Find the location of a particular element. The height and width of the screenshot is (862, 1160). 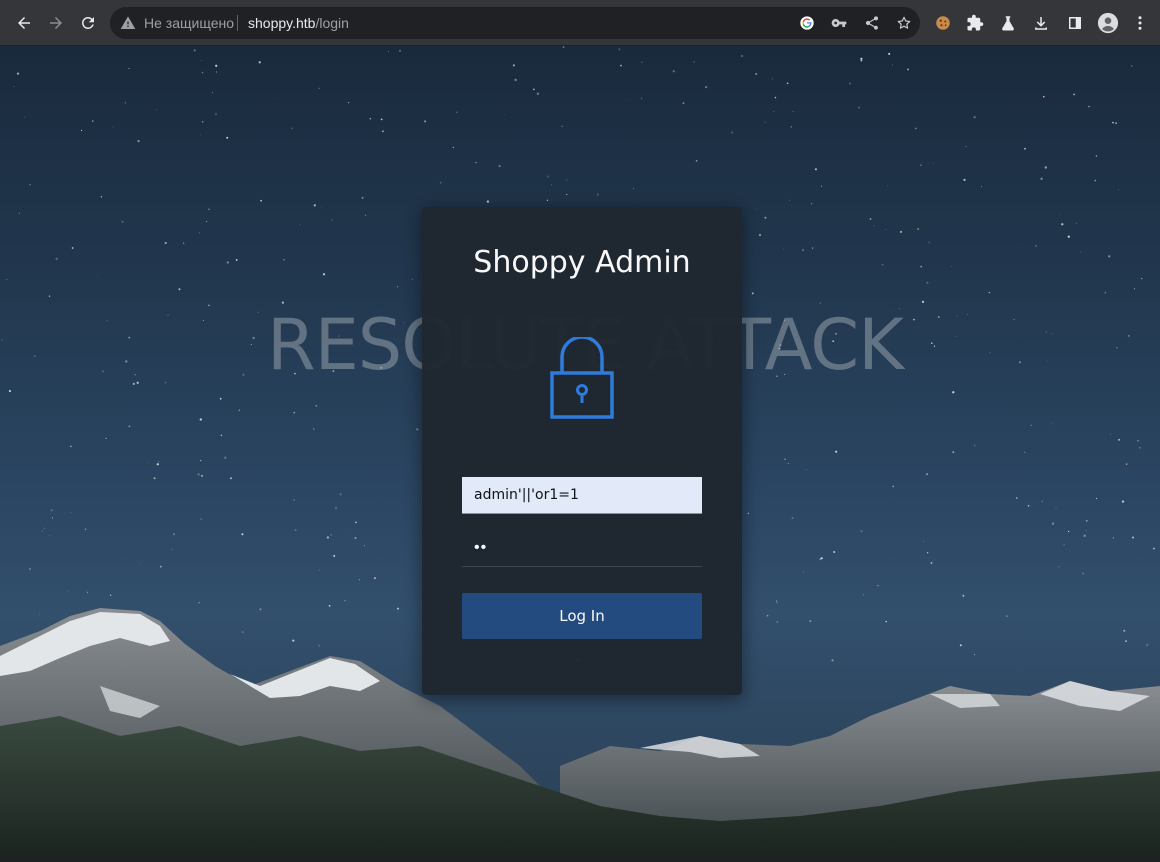

chrome-menu-button is located at coordinates (1140, 23).